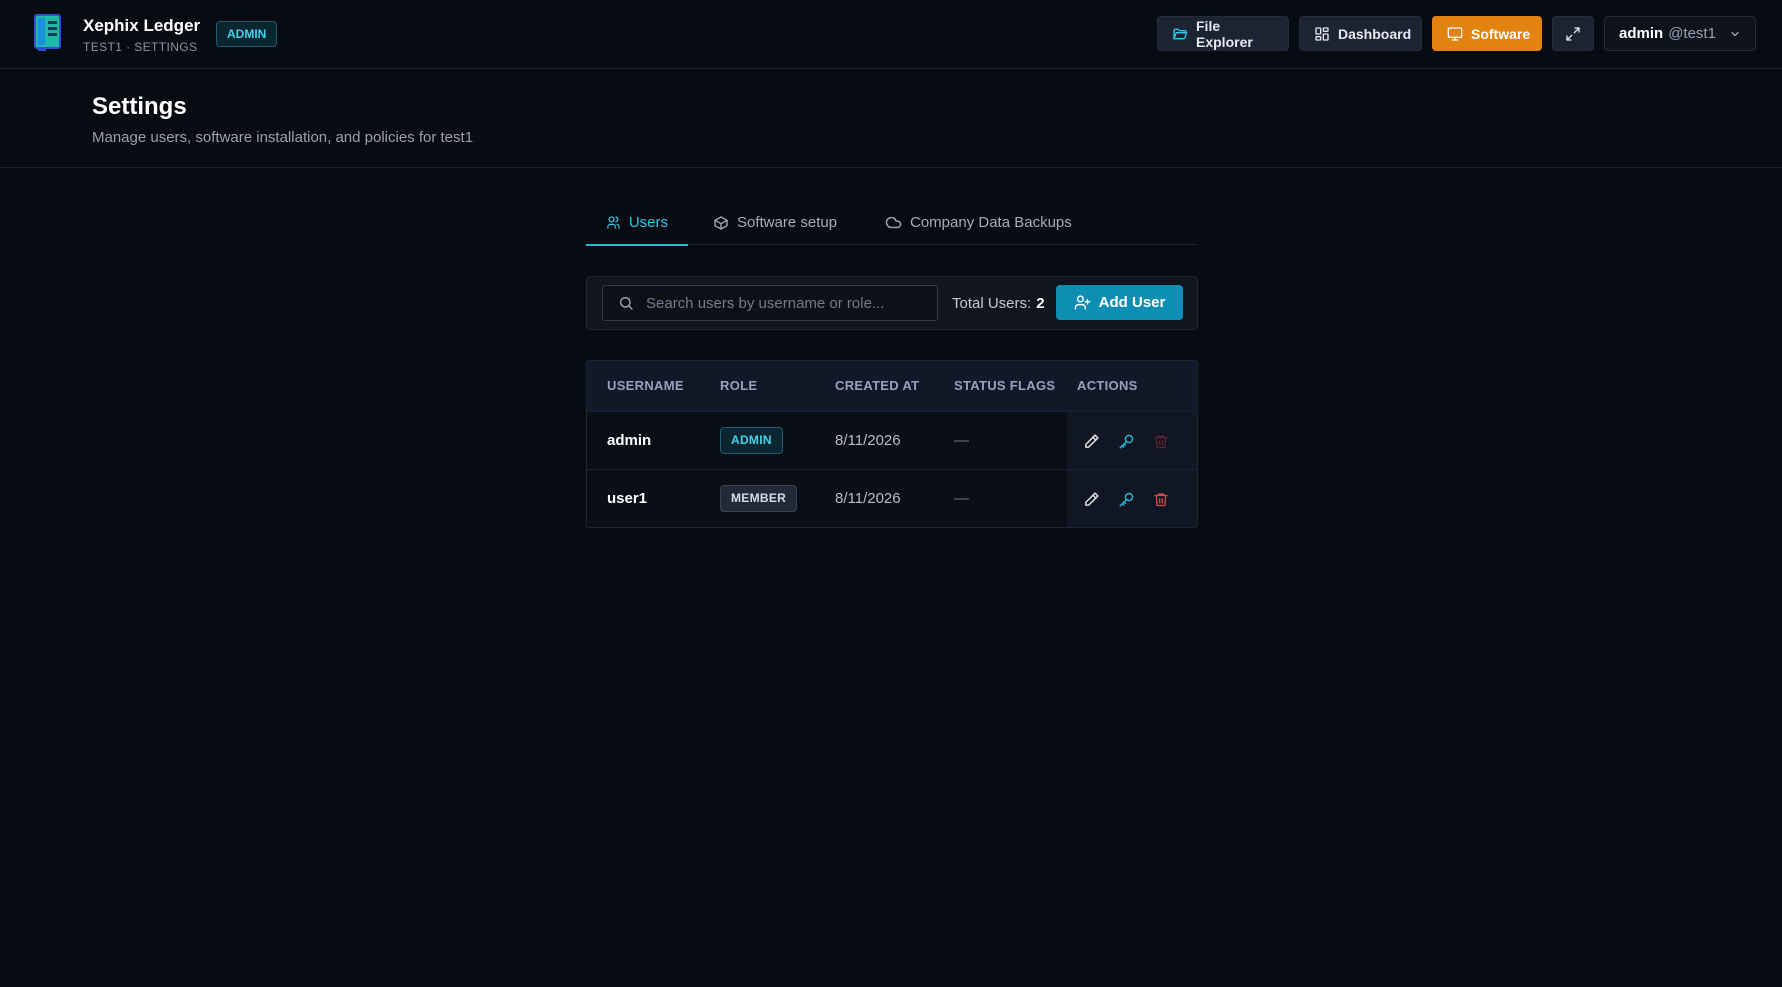 The image size is (1782, 987). I want to click on tab-software-setup: Software setup, so click(775, 222).